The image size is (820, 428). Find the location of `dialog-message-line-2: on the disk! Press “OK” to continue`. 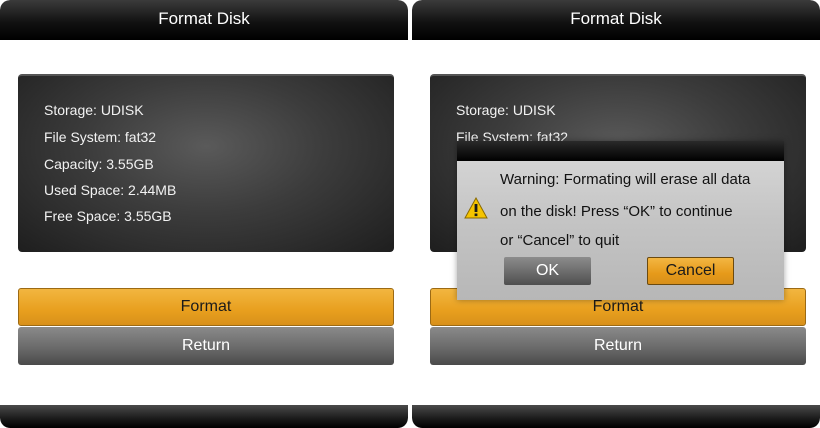

dialog-message-line-2: on the disk! Press “OK” to continue is located at coordinates (616, 211).